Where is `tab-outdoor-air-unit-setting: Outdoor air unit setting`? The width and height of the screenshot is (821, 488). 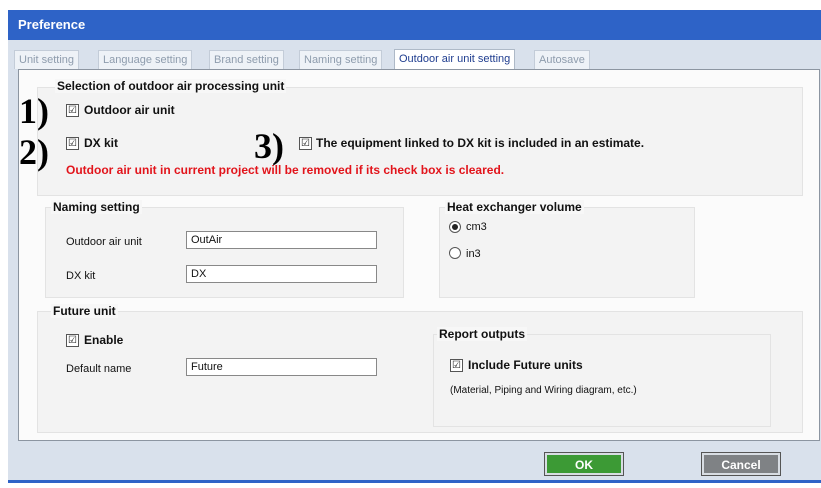
tab-outdoor-air-unit-setting: Outdoor air unit setting is located at coordinates (455, 59).